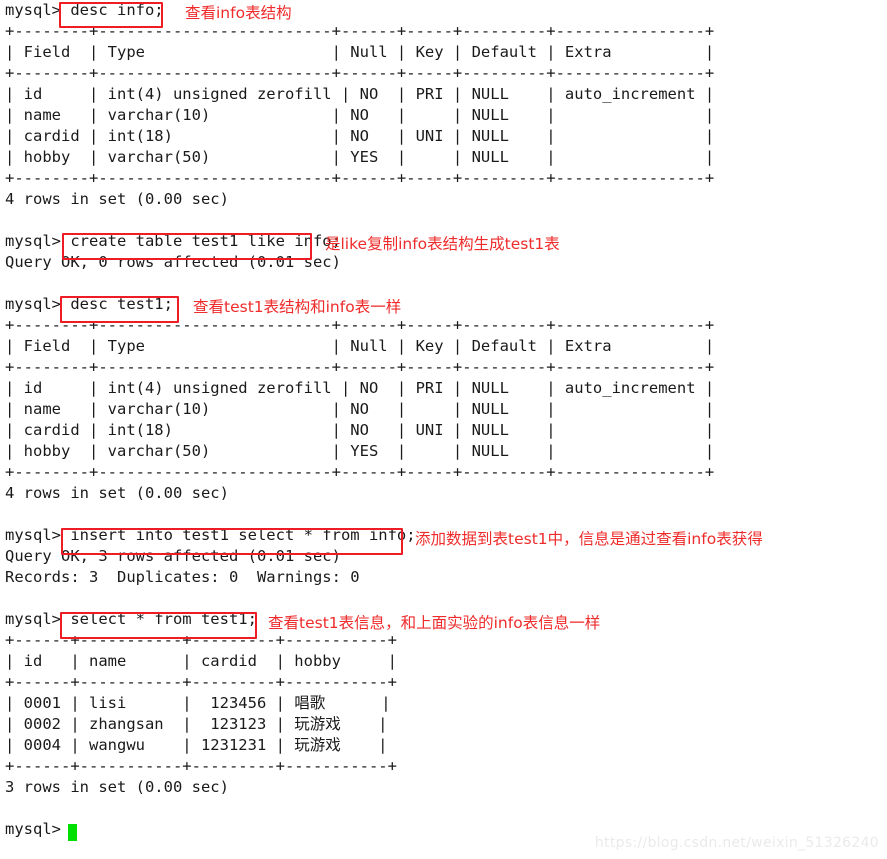 This screenshot has width=887, height=859. What do you see at coordinates (117, 787) in the screenshot?
I see `result-footer: 3 rows in set (0.00 sec)` at bounding box center [117, 787].